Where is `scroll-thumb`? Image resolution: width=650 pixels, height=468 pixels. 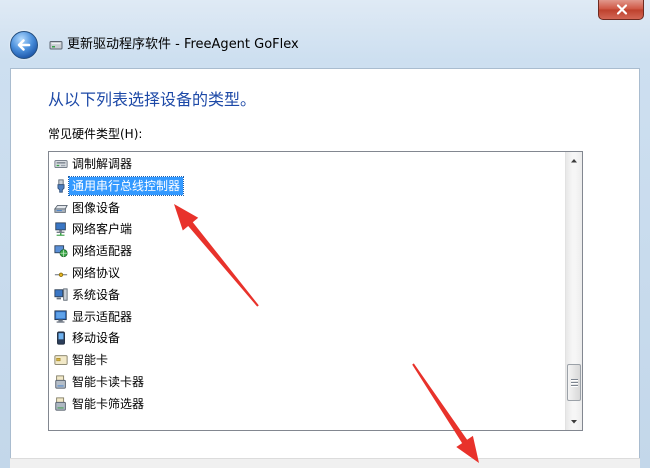 scroll-thumb is located at coordinates (574, 382).